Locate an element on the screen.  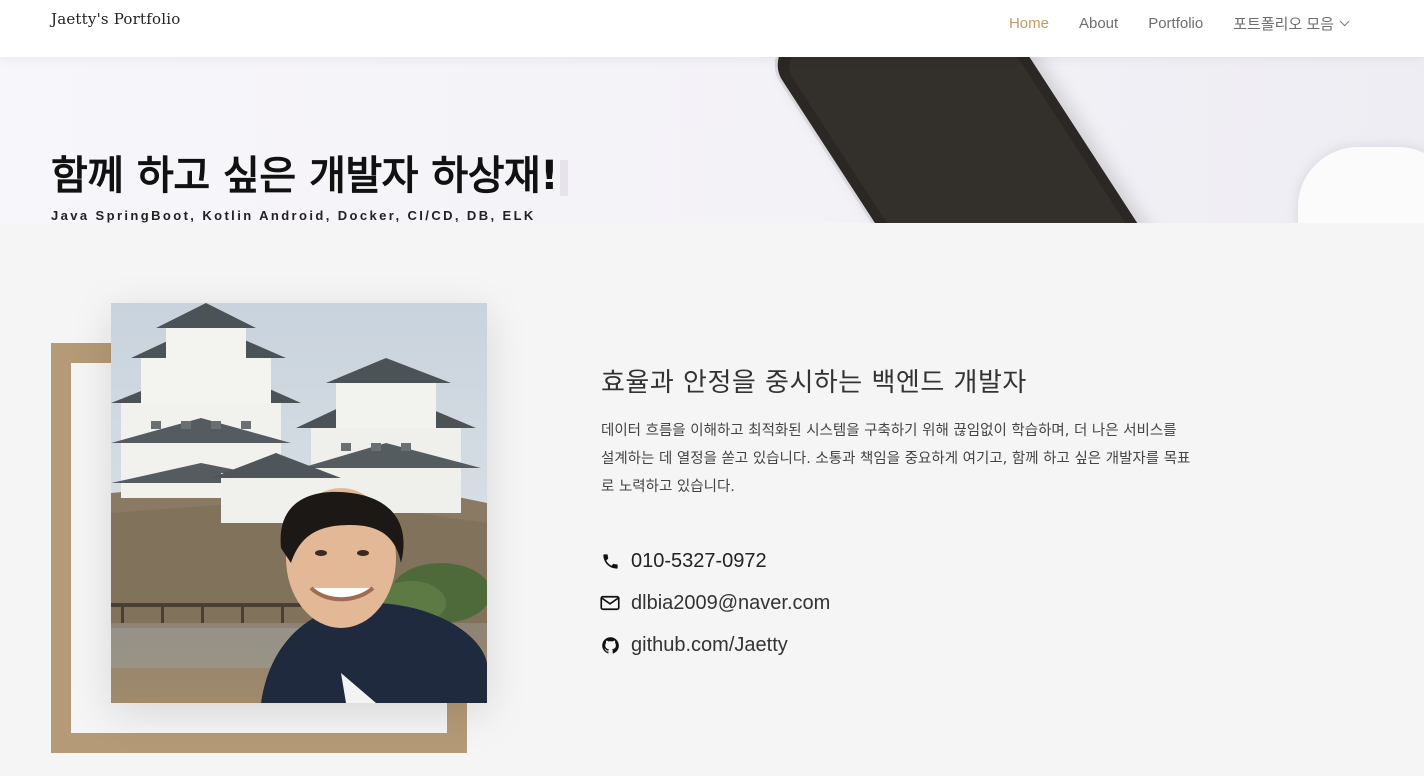
email-link: dlbia2009@naver.com is located at coordinates (730, 603).